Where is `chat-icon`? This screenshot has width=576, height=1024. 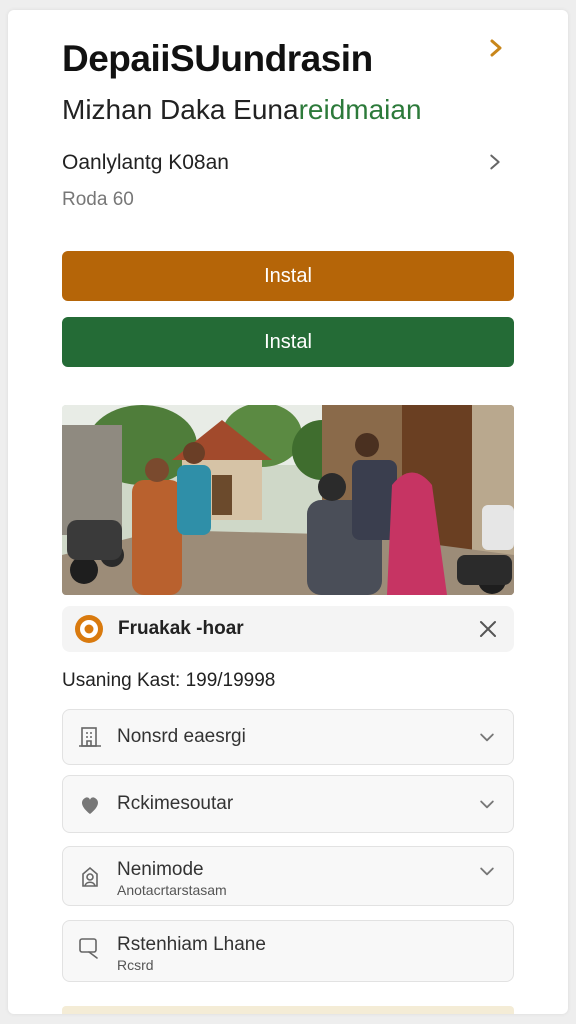
chat-icon is located at coordinates (88, 948).